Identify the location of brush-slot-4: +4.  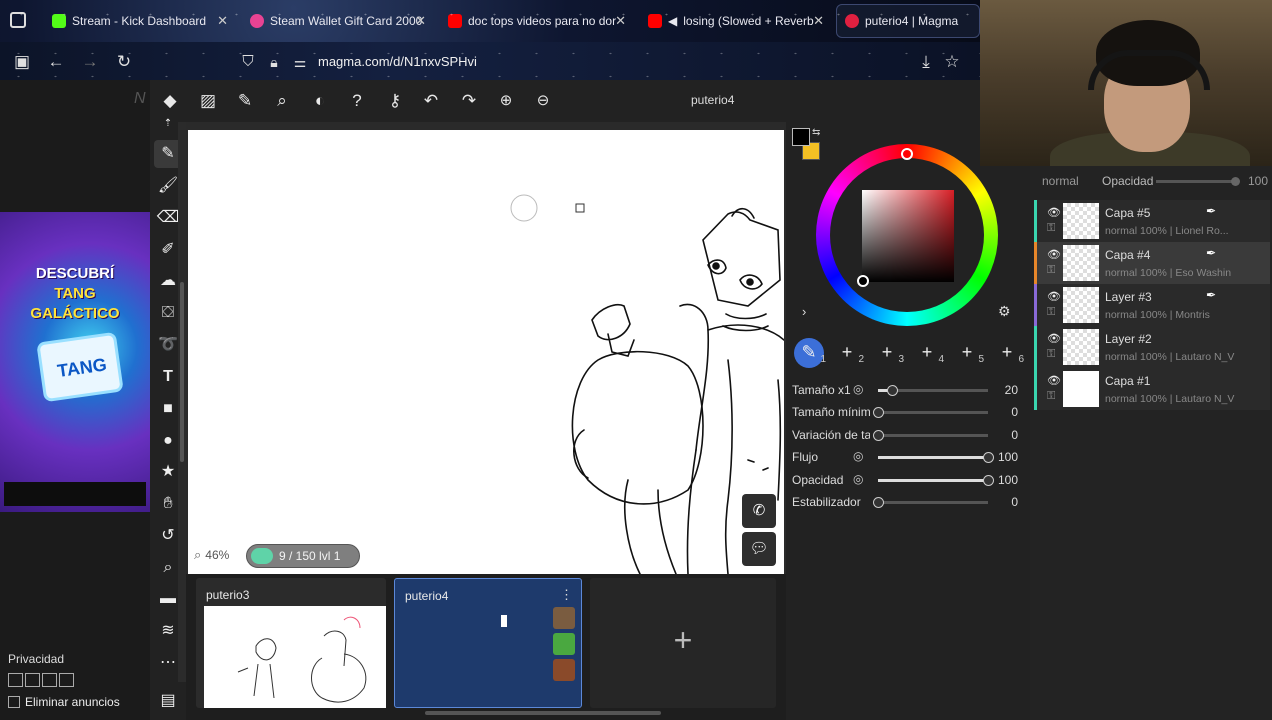
(928, 353).